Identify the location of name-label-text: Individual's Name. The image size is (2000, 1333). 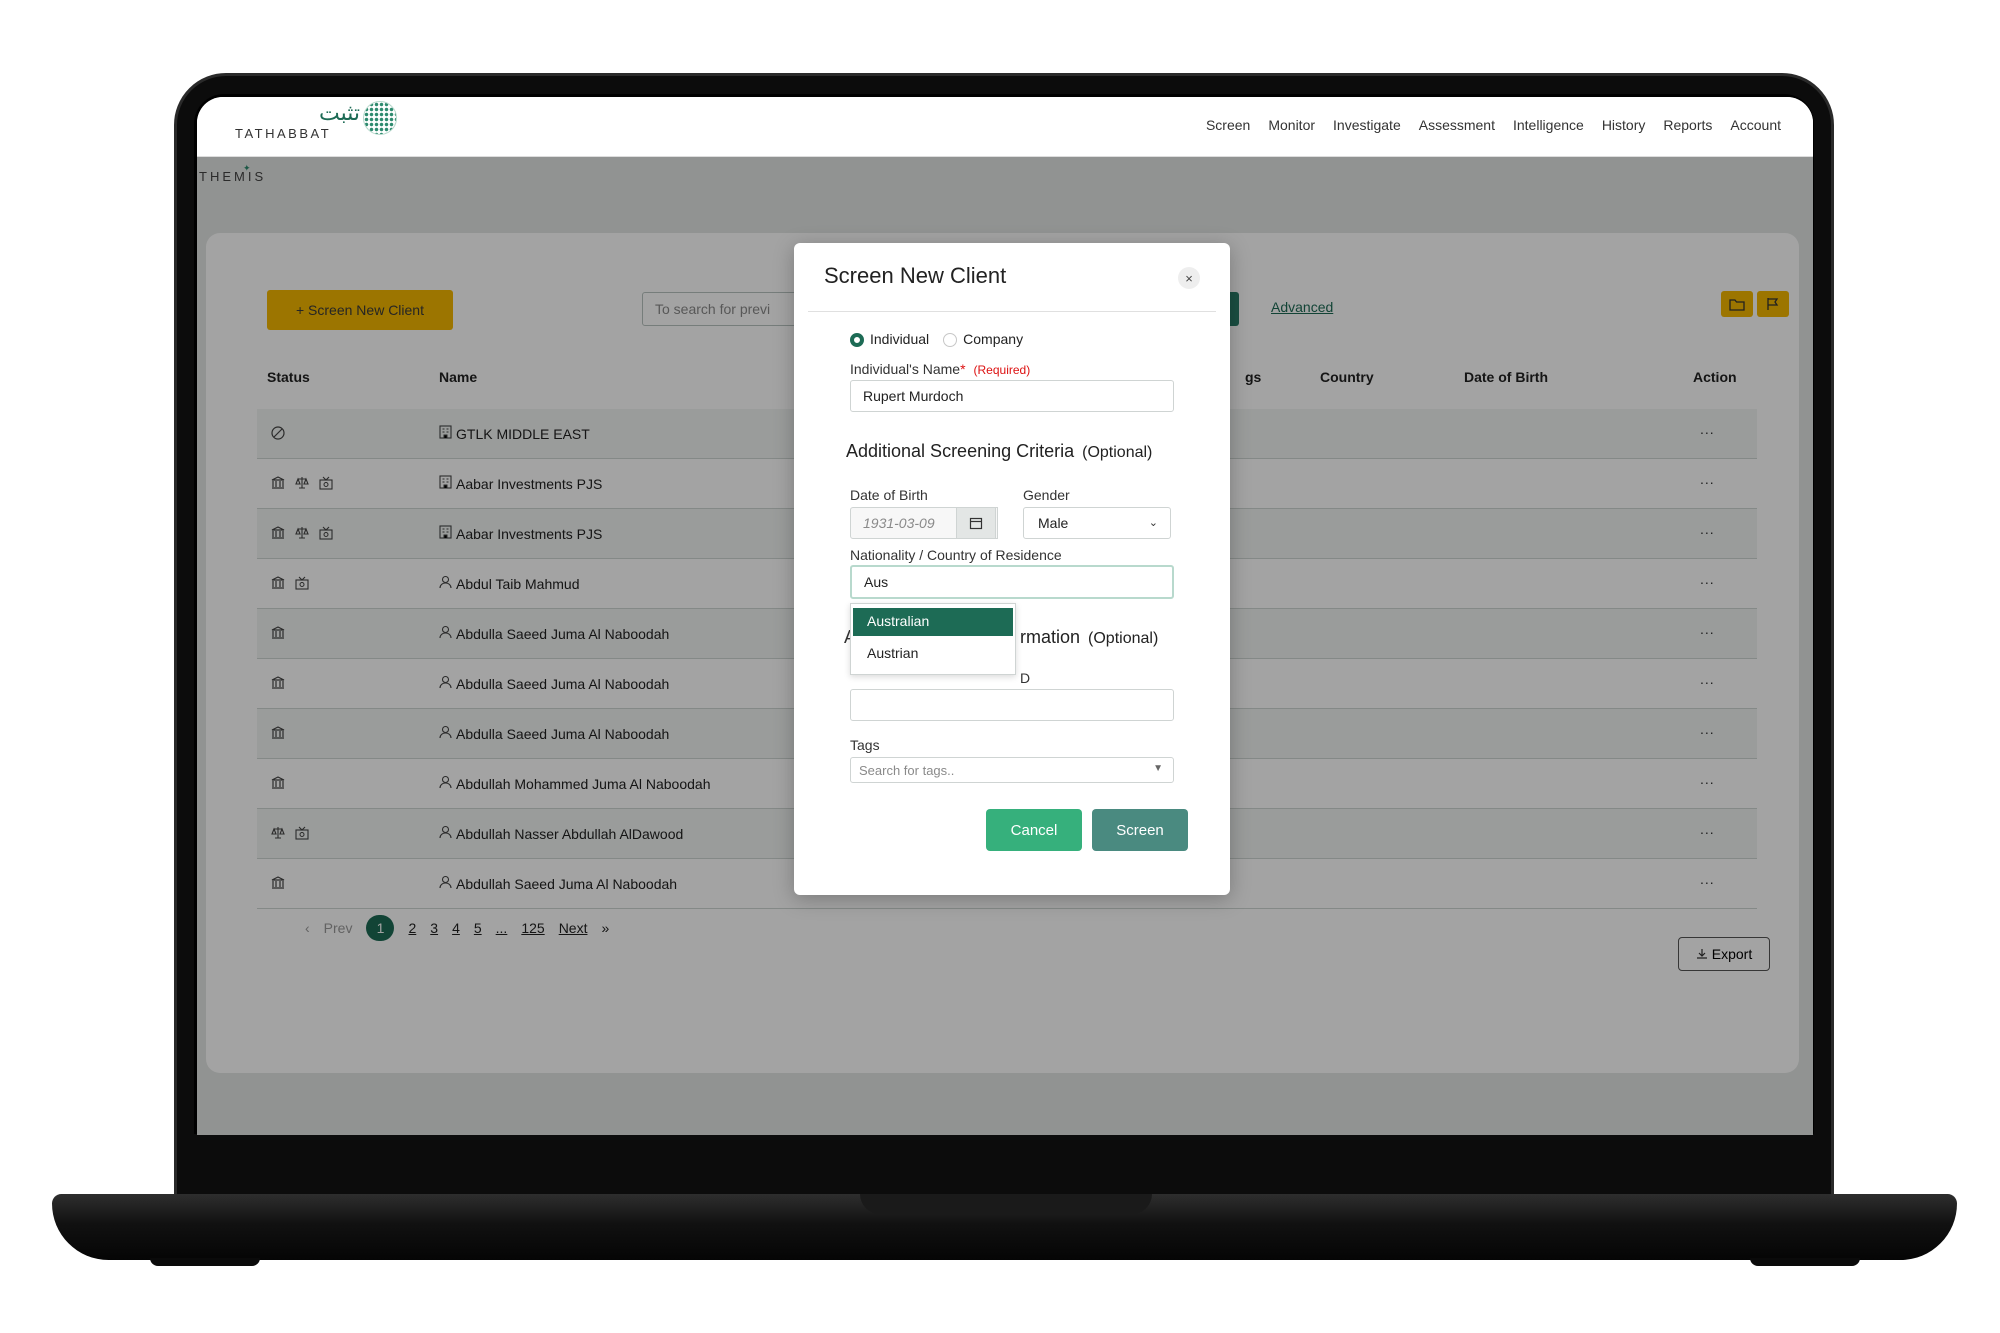
(905, 369).